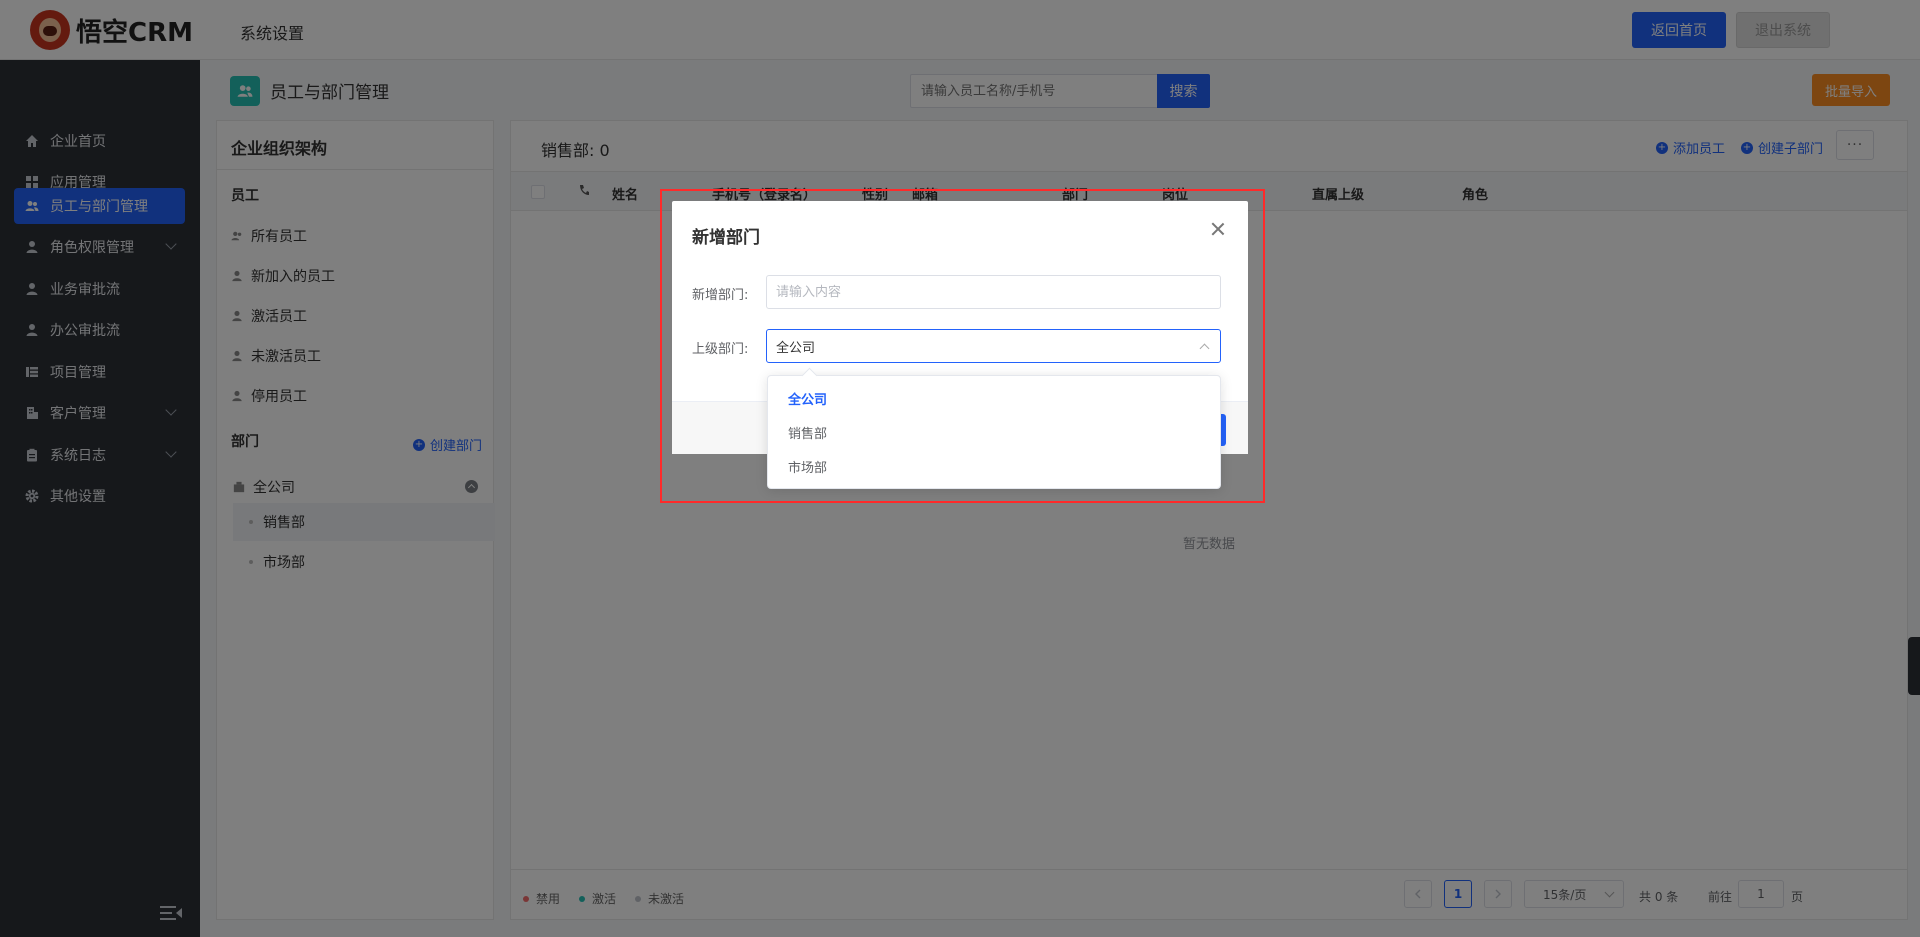 This screenshot has width=1920, height=937. Describe the element at coordinates (962, 346) in the screenshot. I see `highlight-annotation-box` at that location.